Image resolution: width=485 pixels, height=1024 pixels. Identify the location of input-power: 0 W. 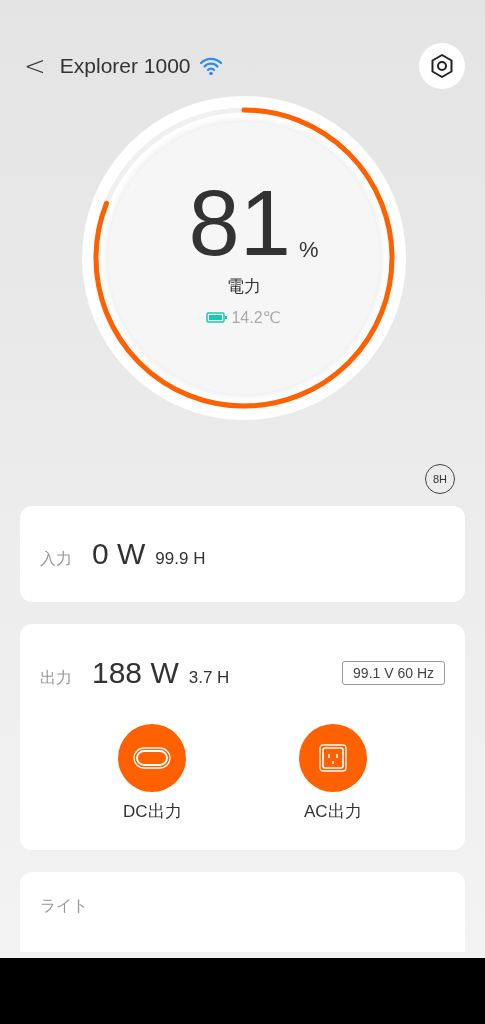
(119, 554).